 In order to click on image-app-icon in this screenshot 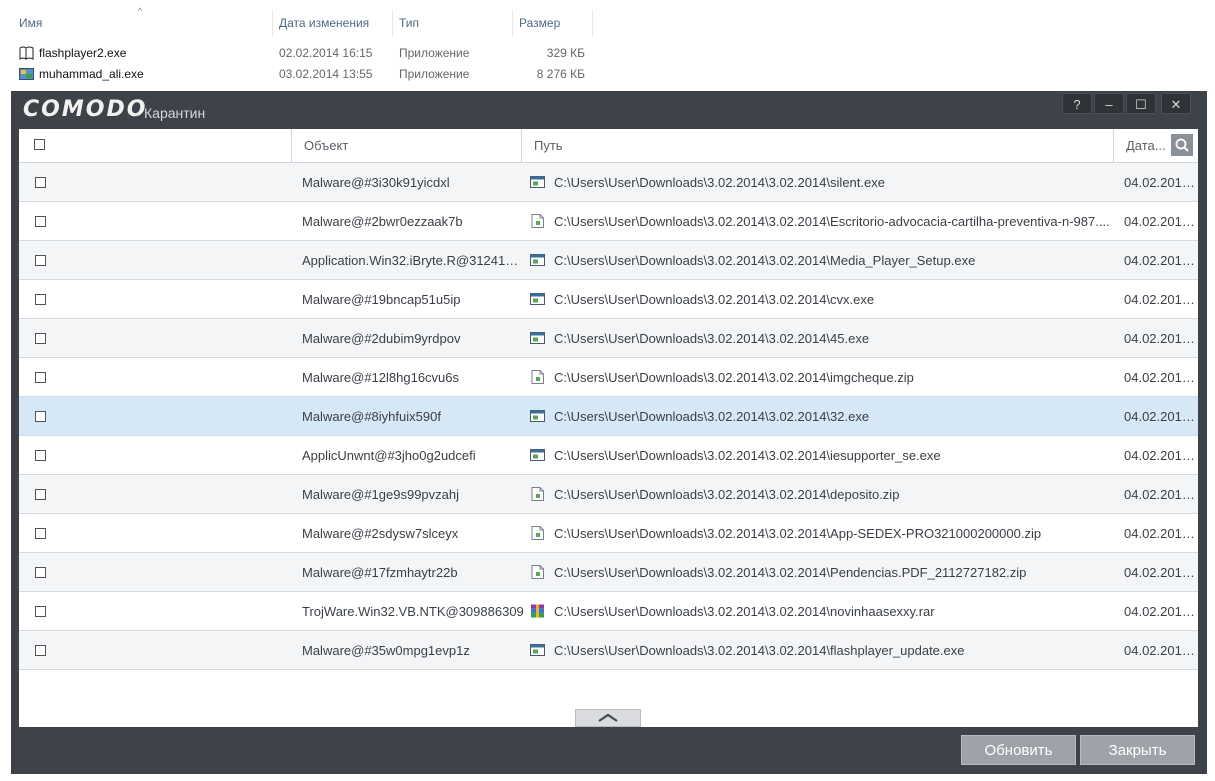, I will do `click(26, 74)`.